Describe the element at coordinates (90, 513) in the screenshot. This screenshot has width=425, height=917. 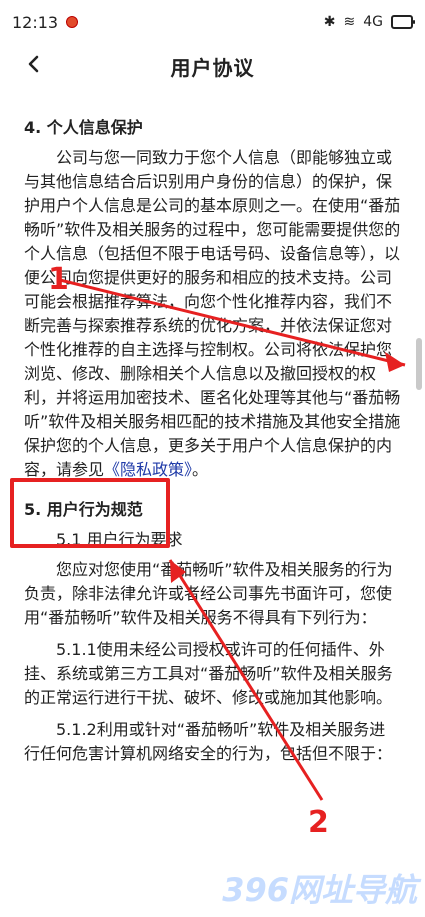
I see `highlight-box` at that location.